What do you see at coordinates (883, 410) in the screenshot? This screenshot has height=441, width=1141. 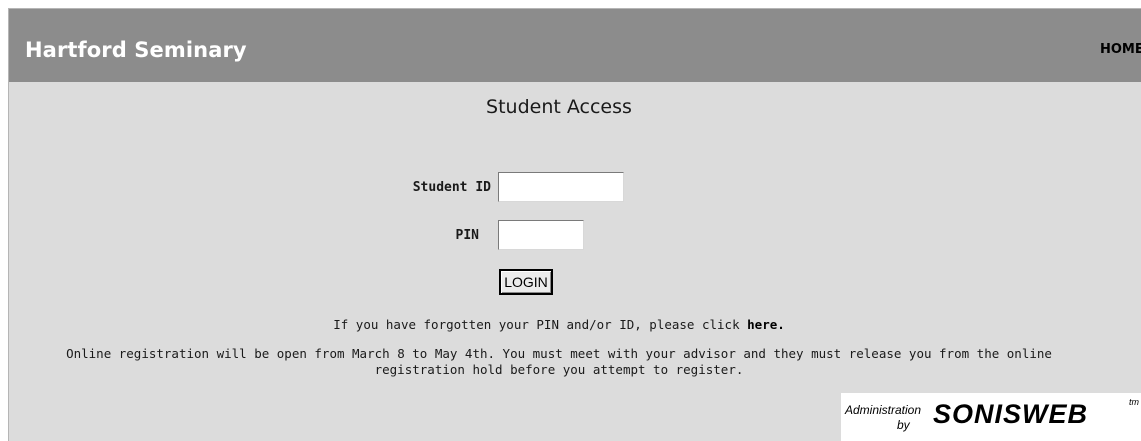 I see `brand-admin-text: Administration` at bounding box center [883, 410].